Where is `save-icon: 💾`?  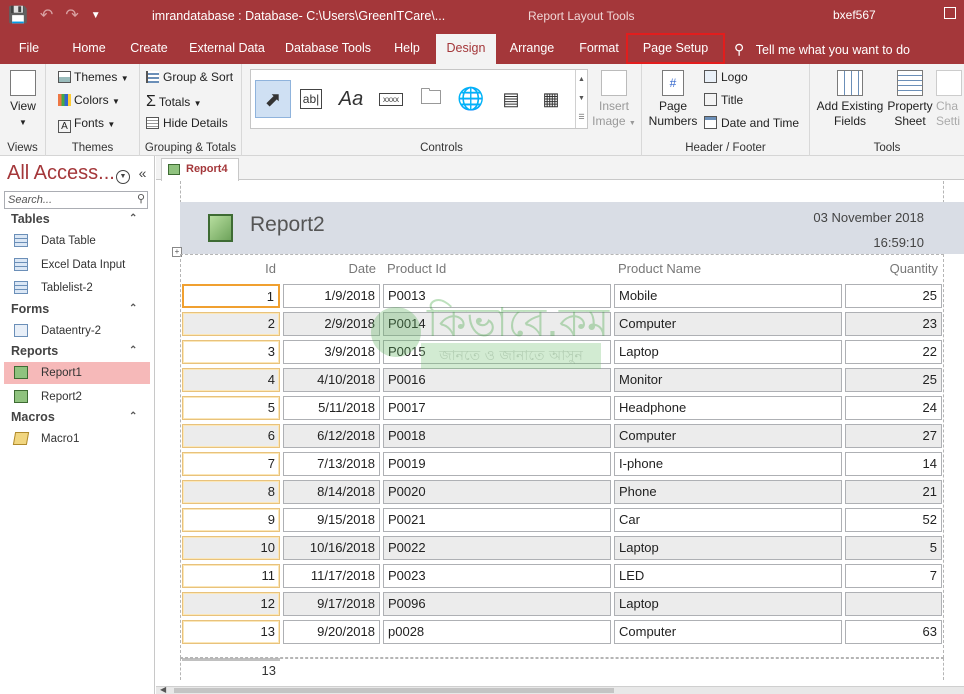
save-icon: 💾 is located at coordinates (18, 16).